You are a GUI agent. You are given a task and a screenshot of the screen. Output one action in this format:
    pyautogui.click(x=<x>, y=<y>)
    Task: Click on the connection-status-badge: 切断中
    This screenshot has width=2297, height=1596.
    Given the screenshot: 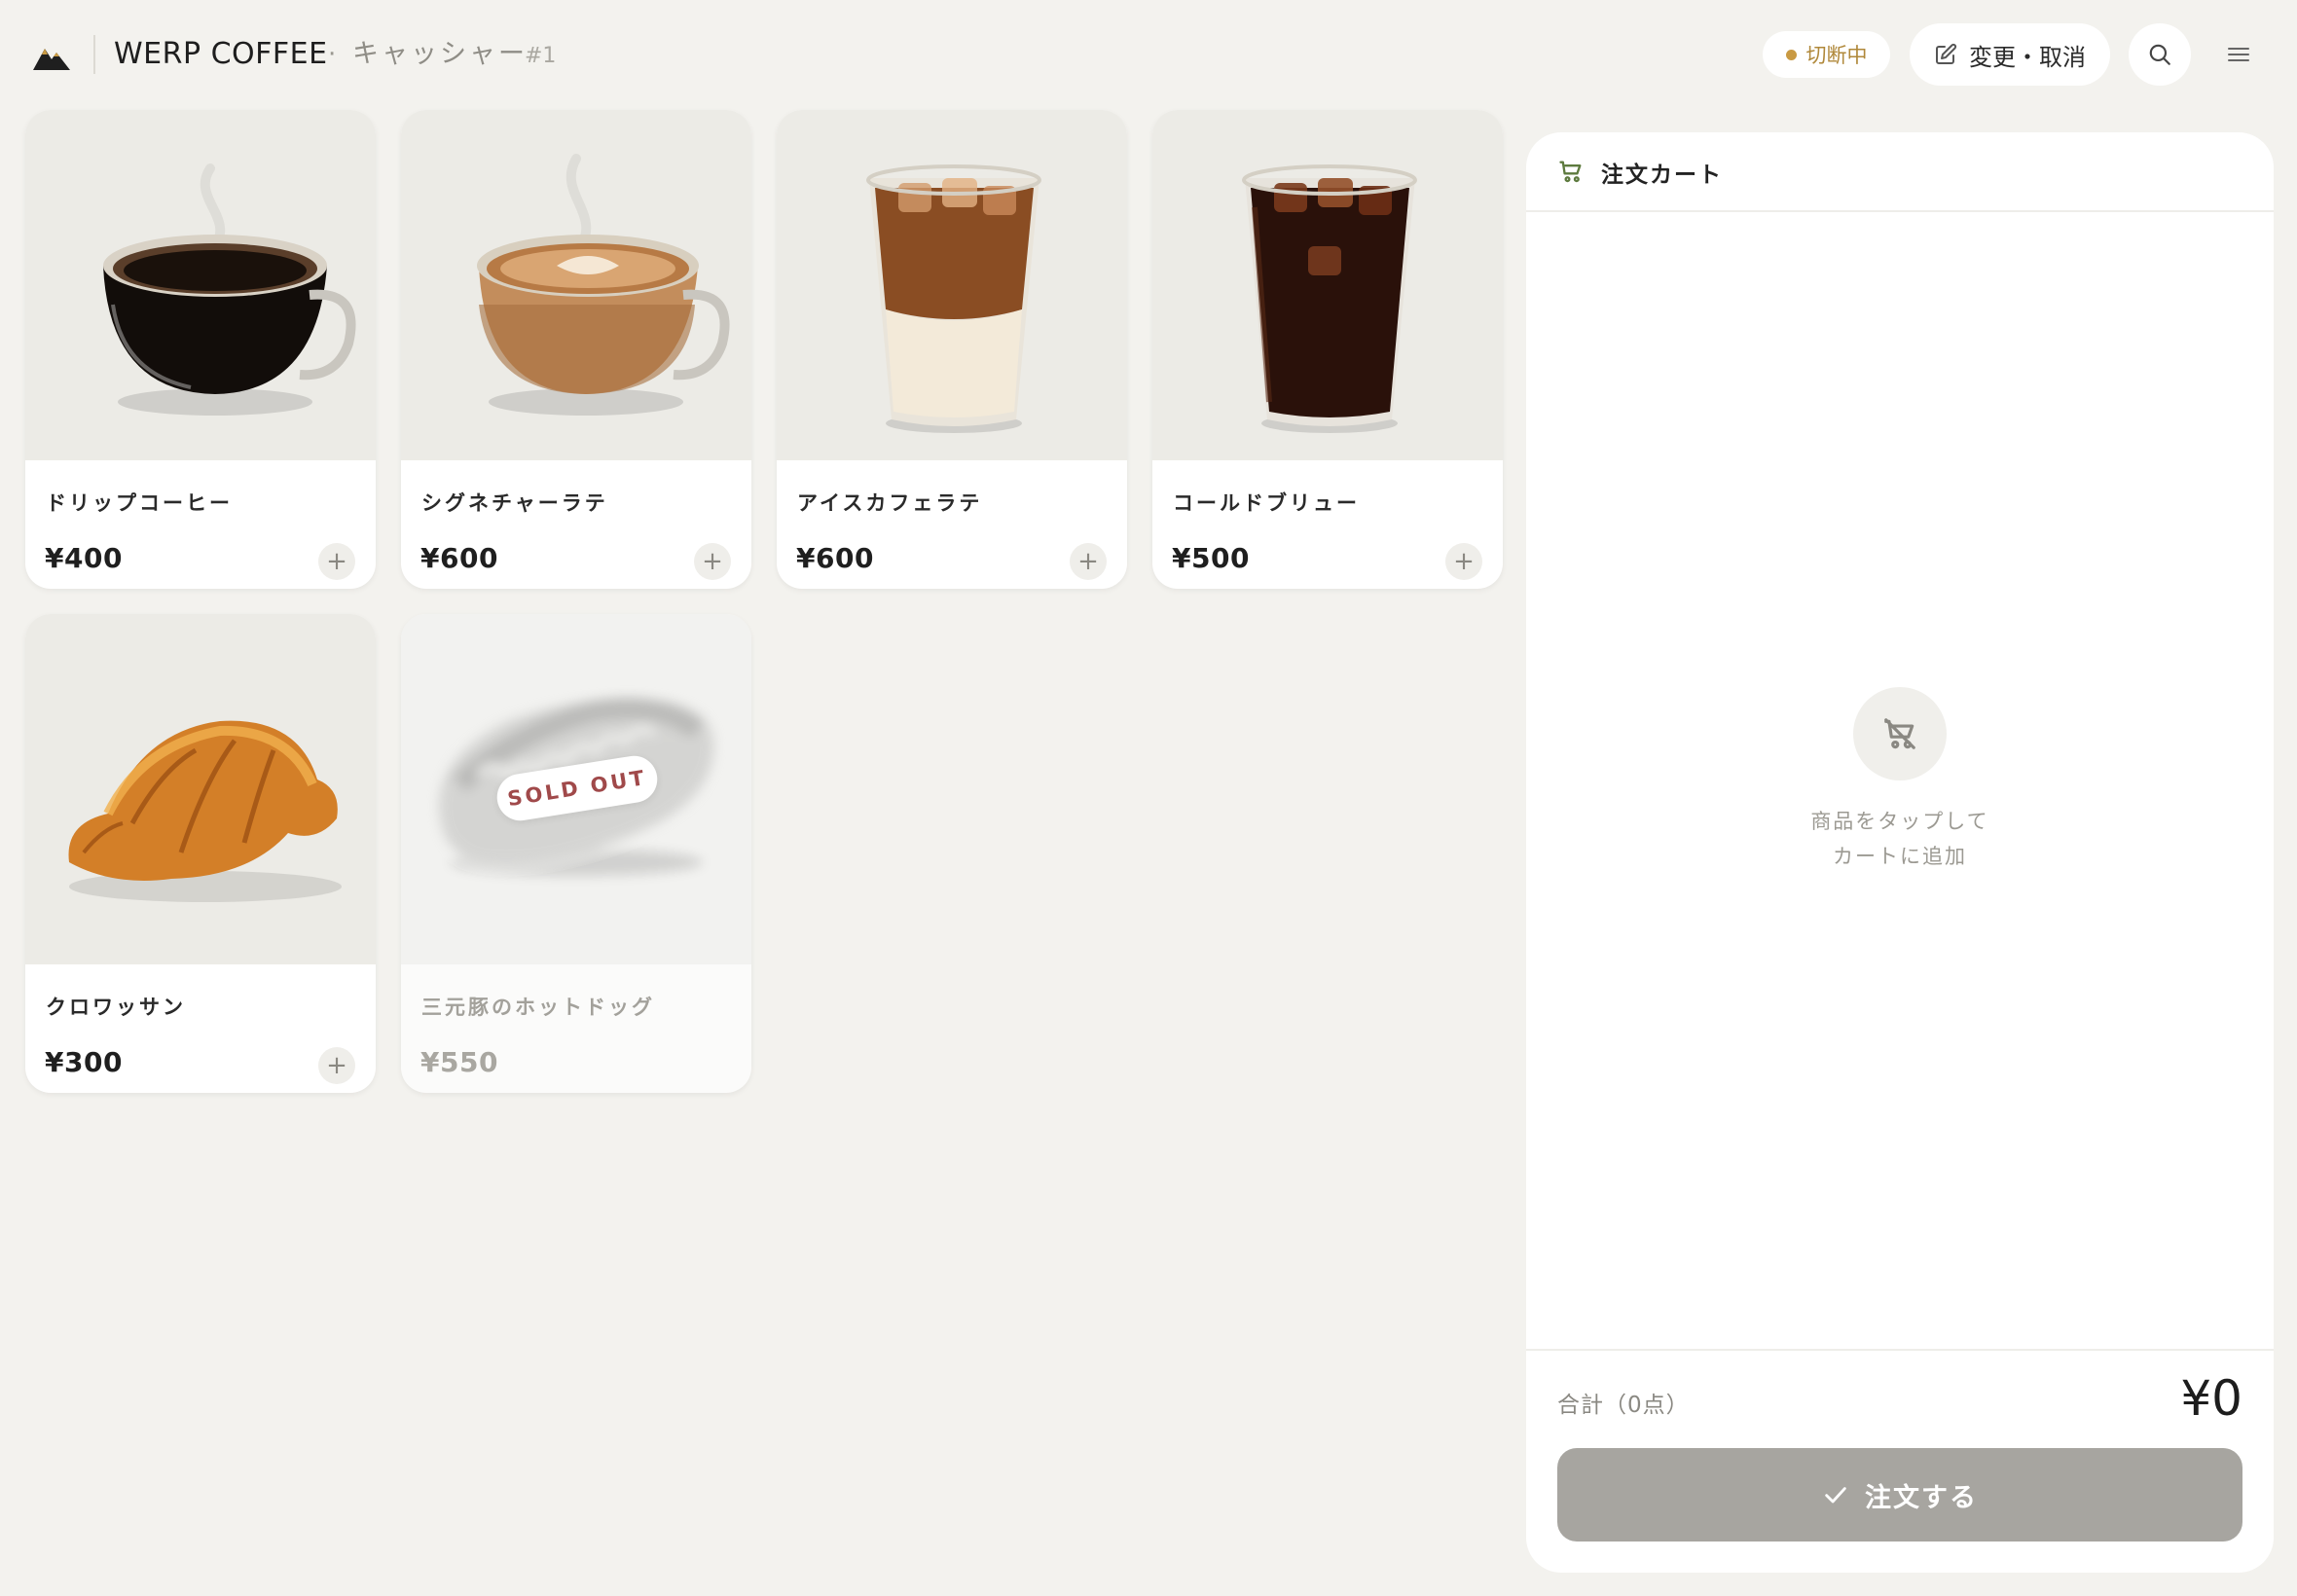 What is the action you would take?
    pyautogui.click(x=1826, y=55)
    